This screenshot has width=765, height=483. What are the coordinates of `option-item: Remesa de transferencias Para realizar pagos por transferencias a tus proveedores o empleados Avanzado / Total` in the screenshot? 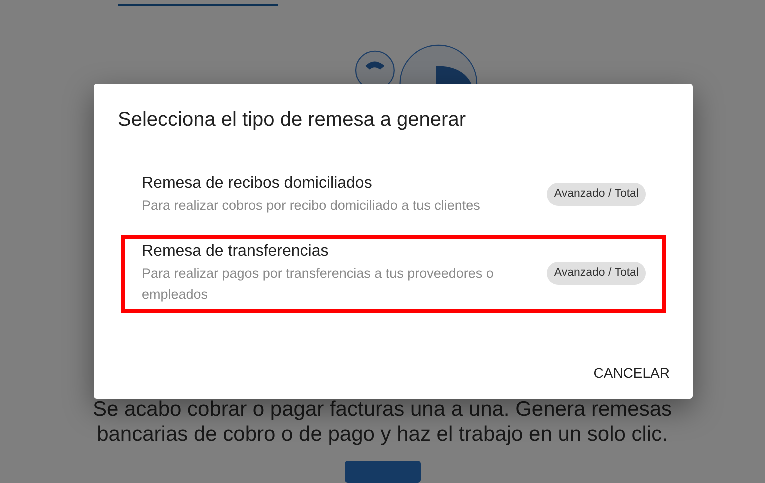 It's located at (393, 274).